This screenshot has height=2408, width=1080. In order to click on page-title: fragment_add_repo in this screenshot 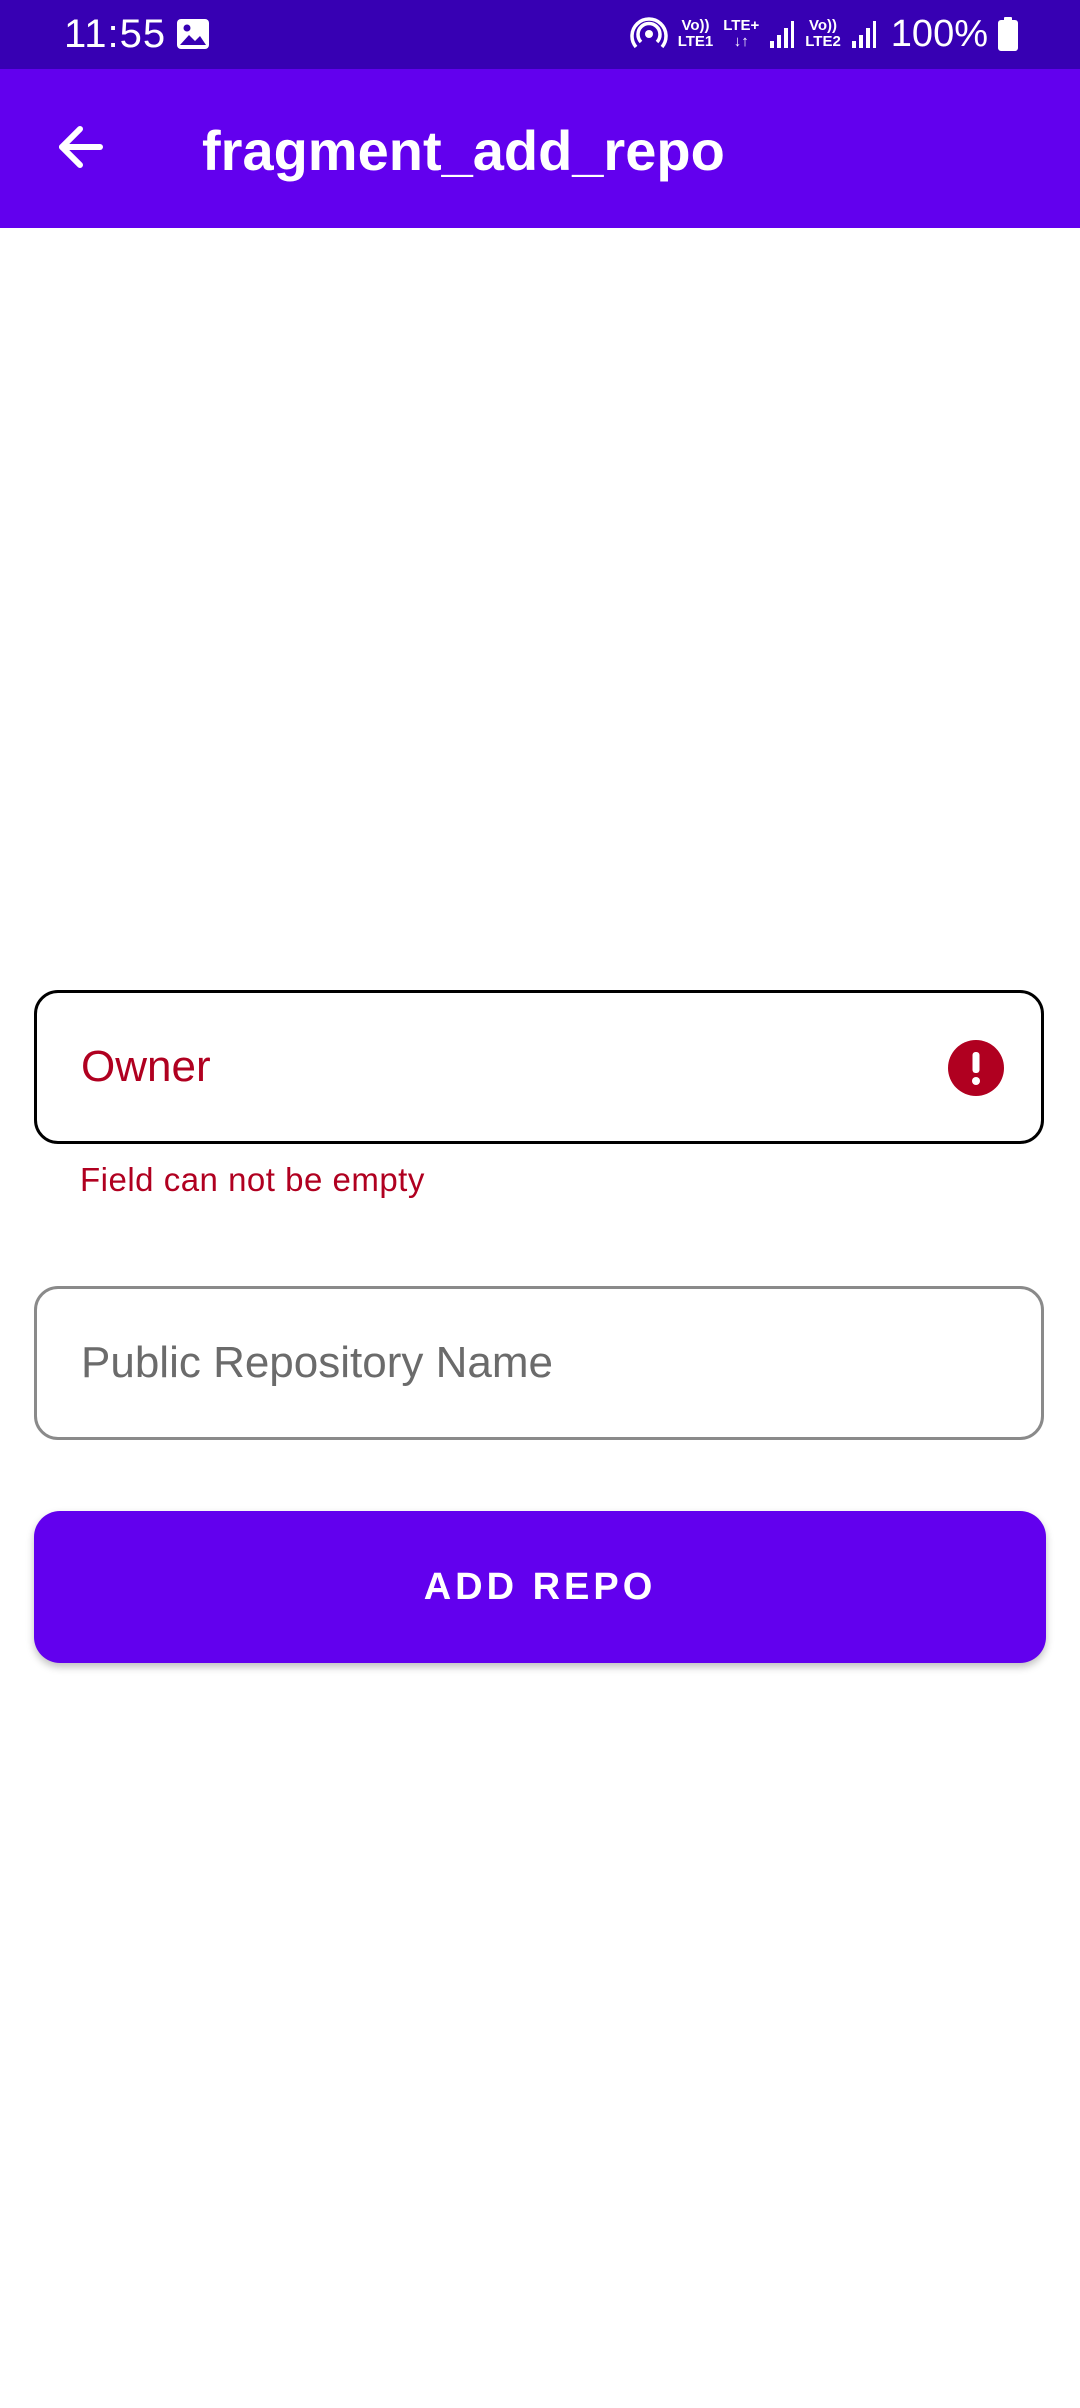, I will do `click(463, 150)`.